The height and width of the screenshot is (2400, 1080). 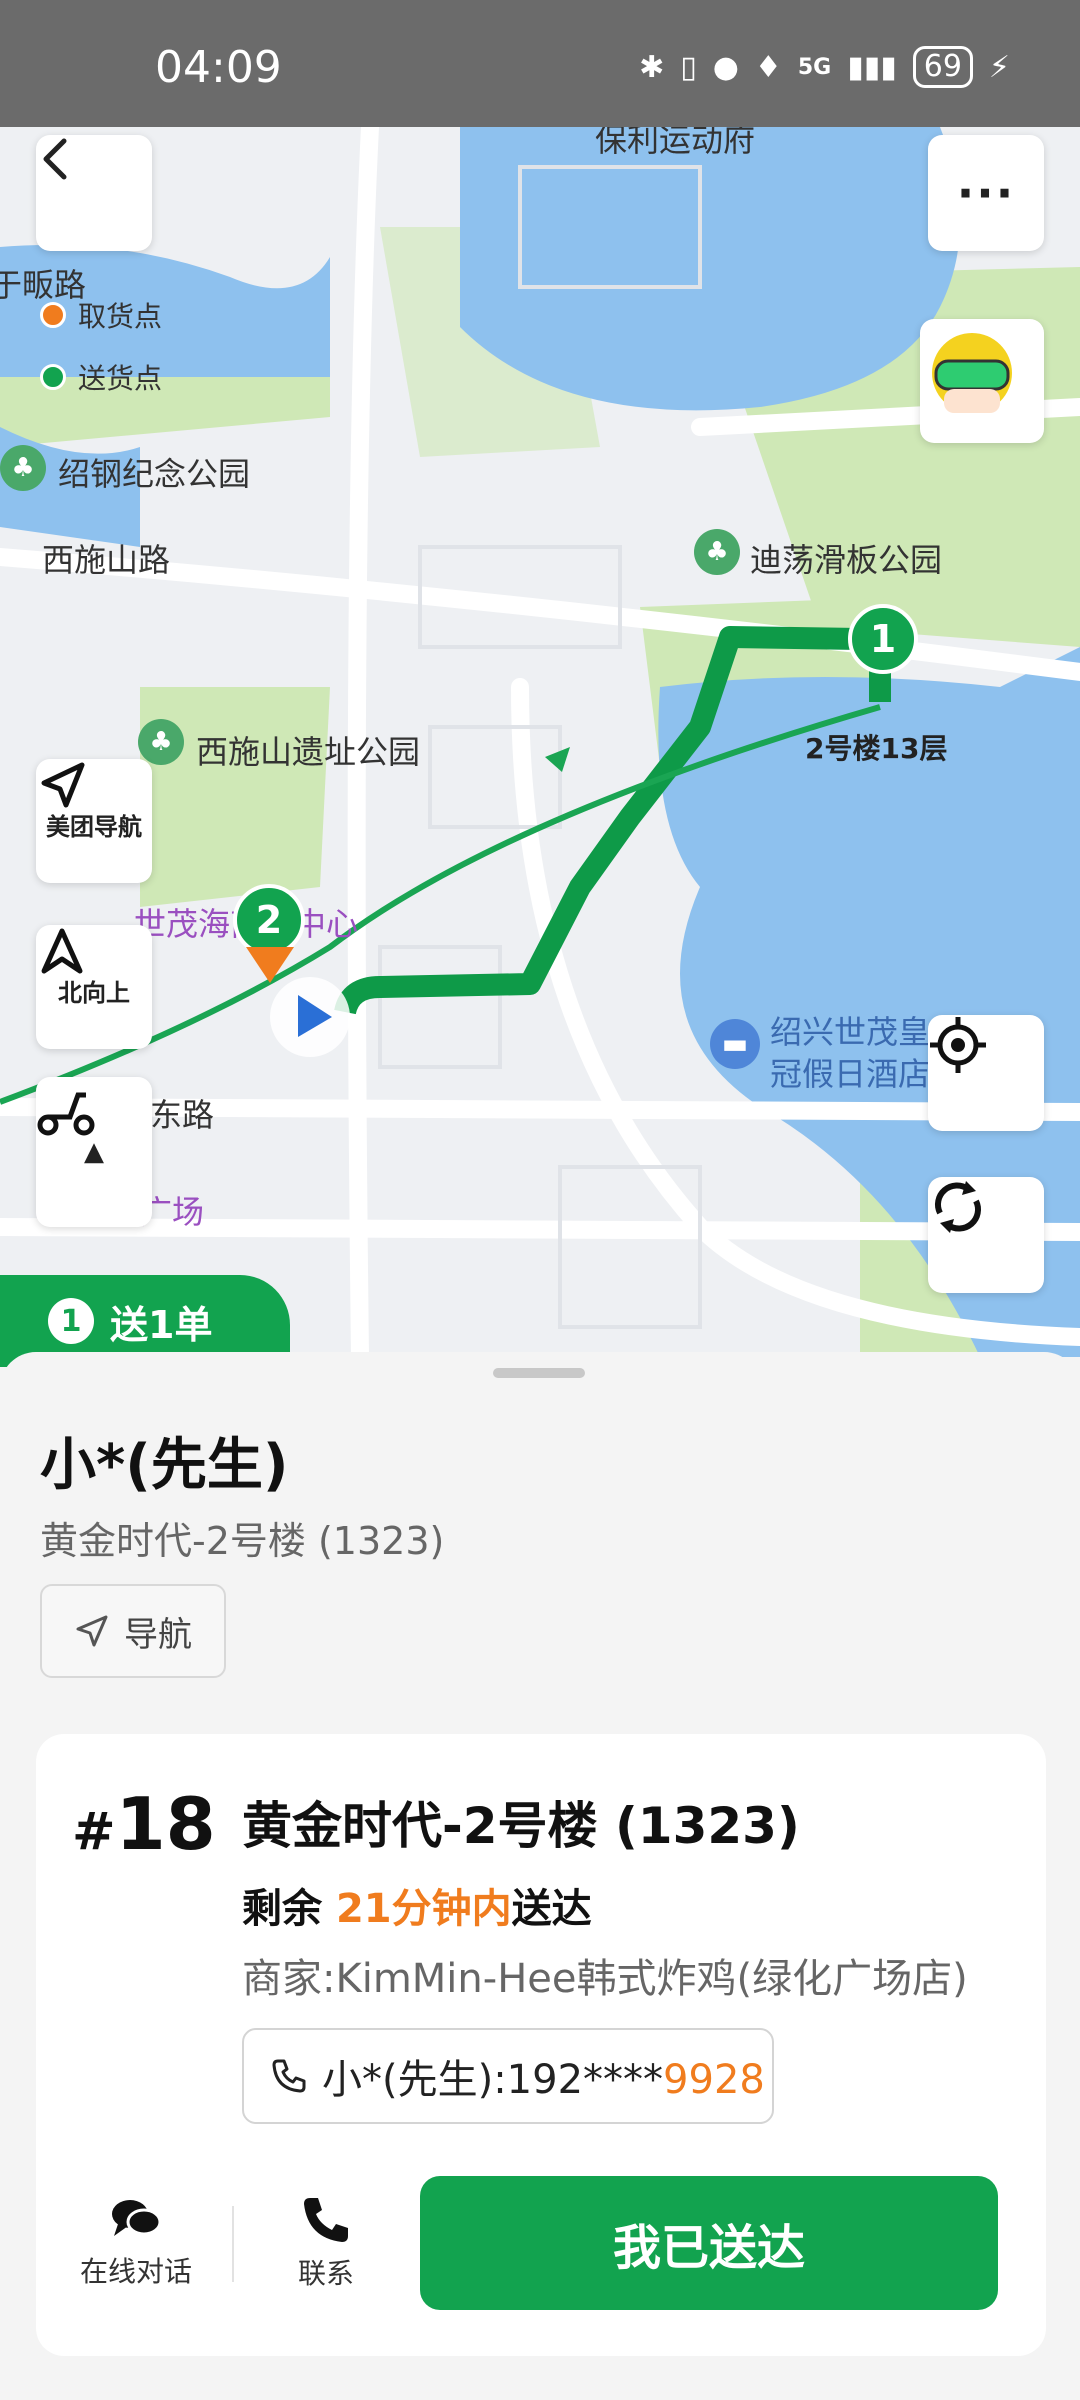 I want to click on more-icon: ···, so click(x=986, y=193).